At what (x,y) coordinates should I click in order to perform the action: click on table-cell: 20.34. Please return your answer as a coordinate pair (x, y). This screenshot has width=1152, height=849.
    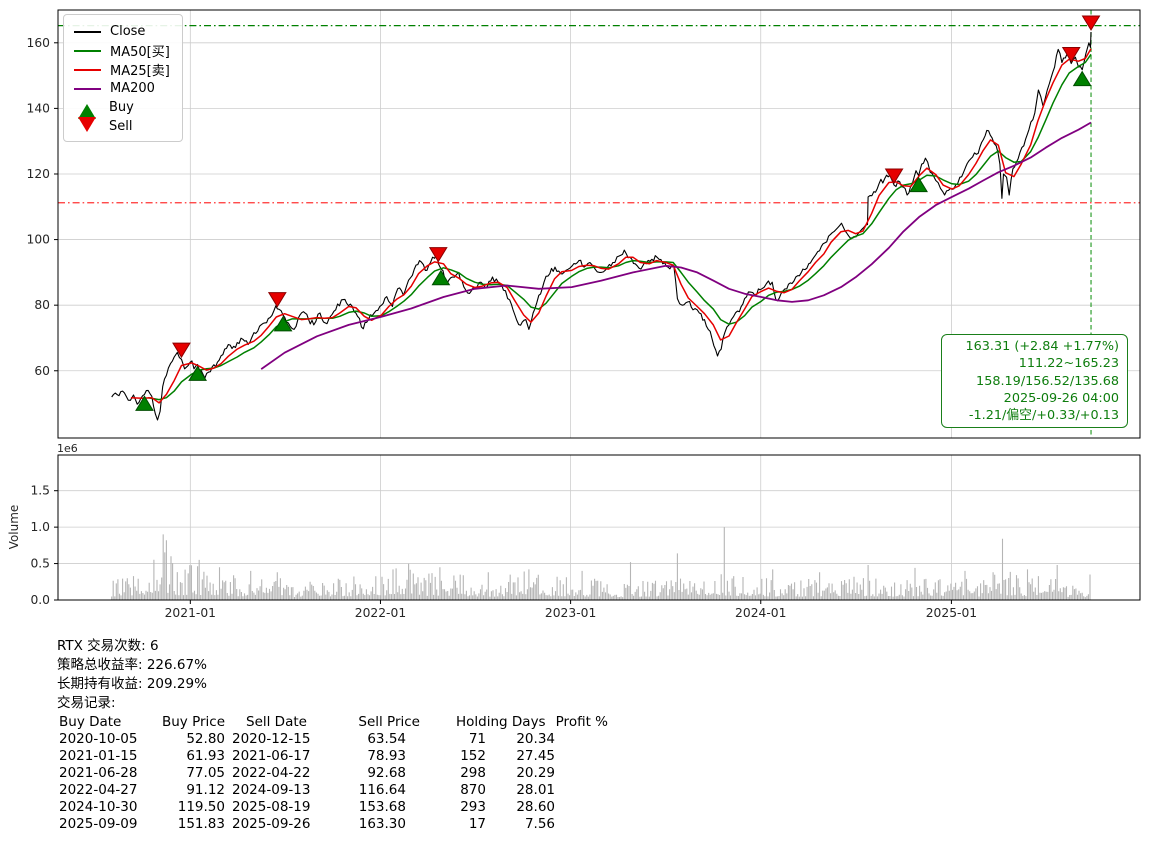
    Looking at the image, I should click on (535, 739).